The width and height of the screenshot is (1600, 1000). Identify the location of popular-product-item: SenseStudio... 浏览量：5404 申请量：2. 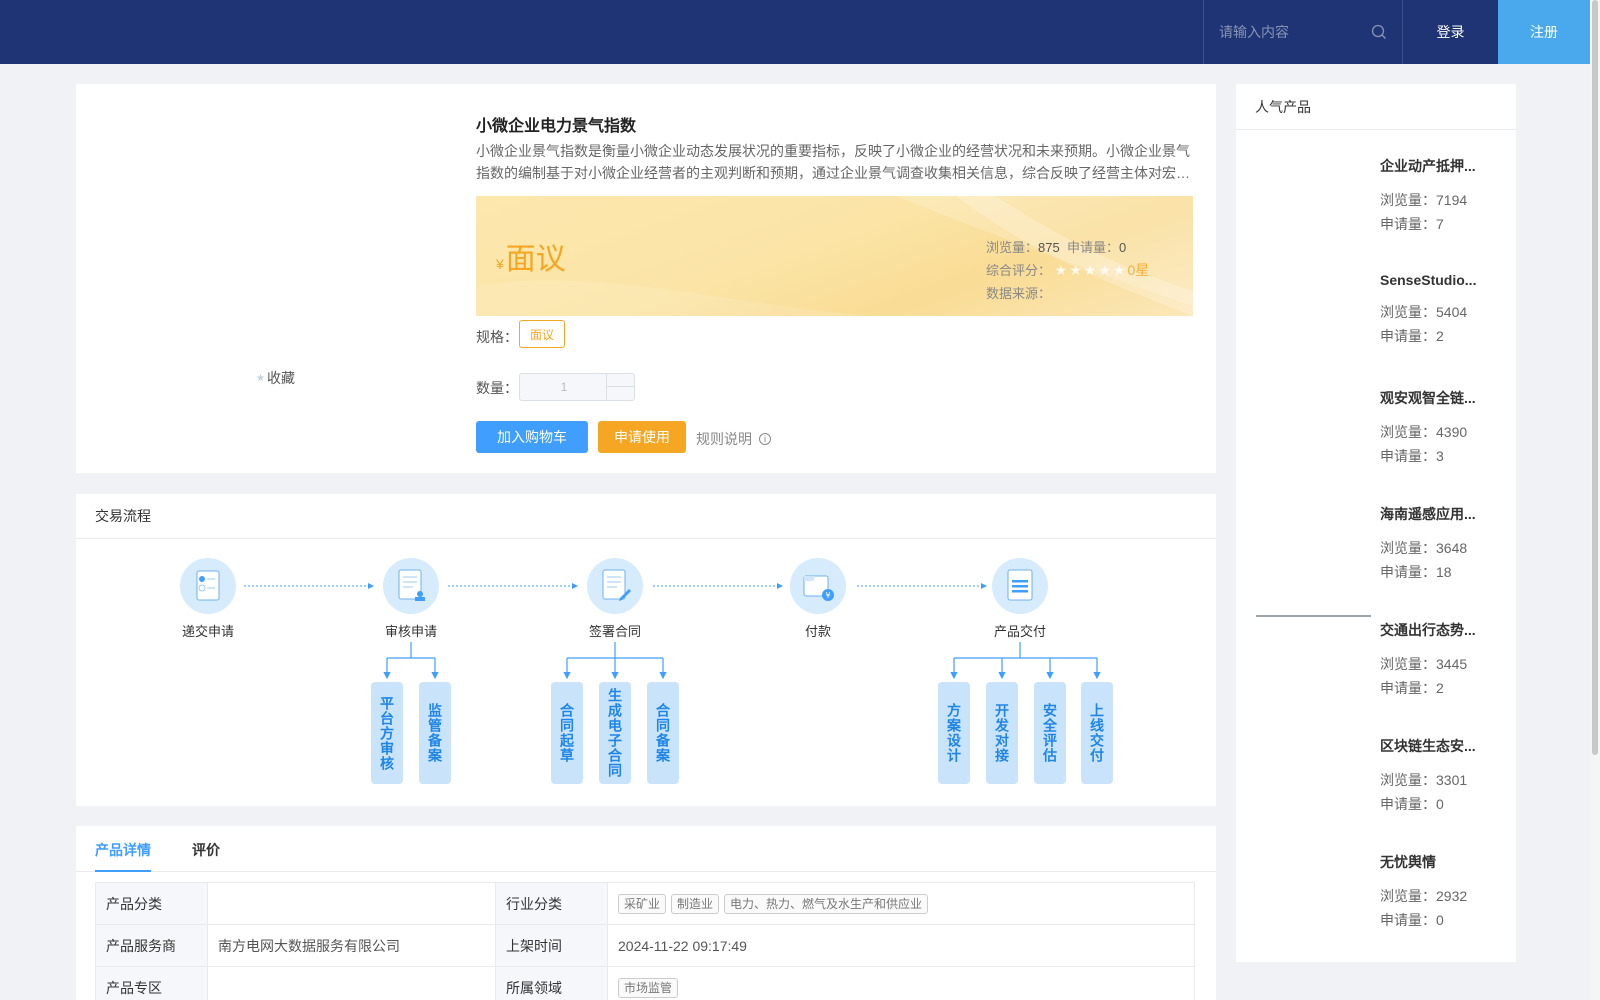
(1428, 310).